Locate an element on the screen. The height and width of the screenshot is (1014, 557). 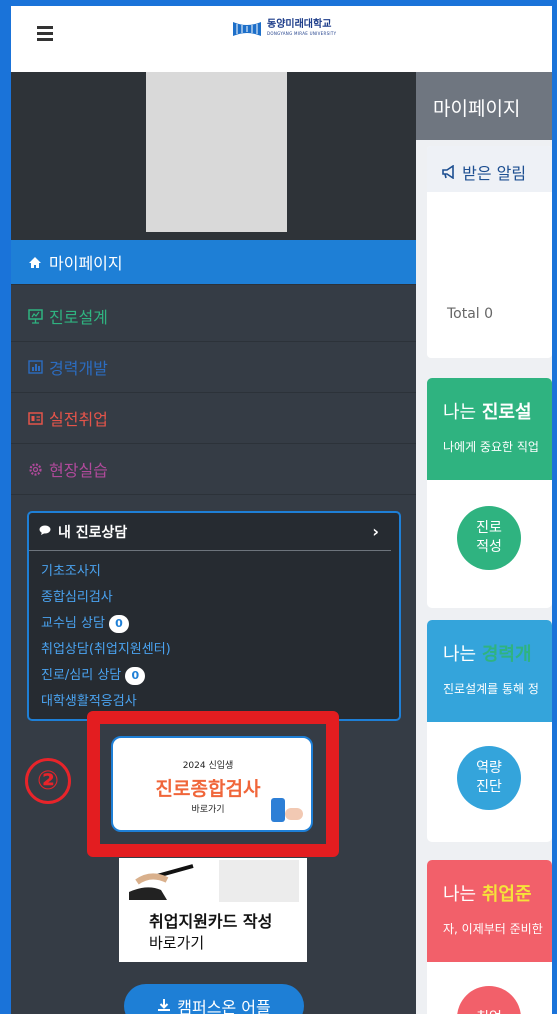
employment-card-banner: 취업지원카드 작성 바로가기 is located at coordinates (213, 910).